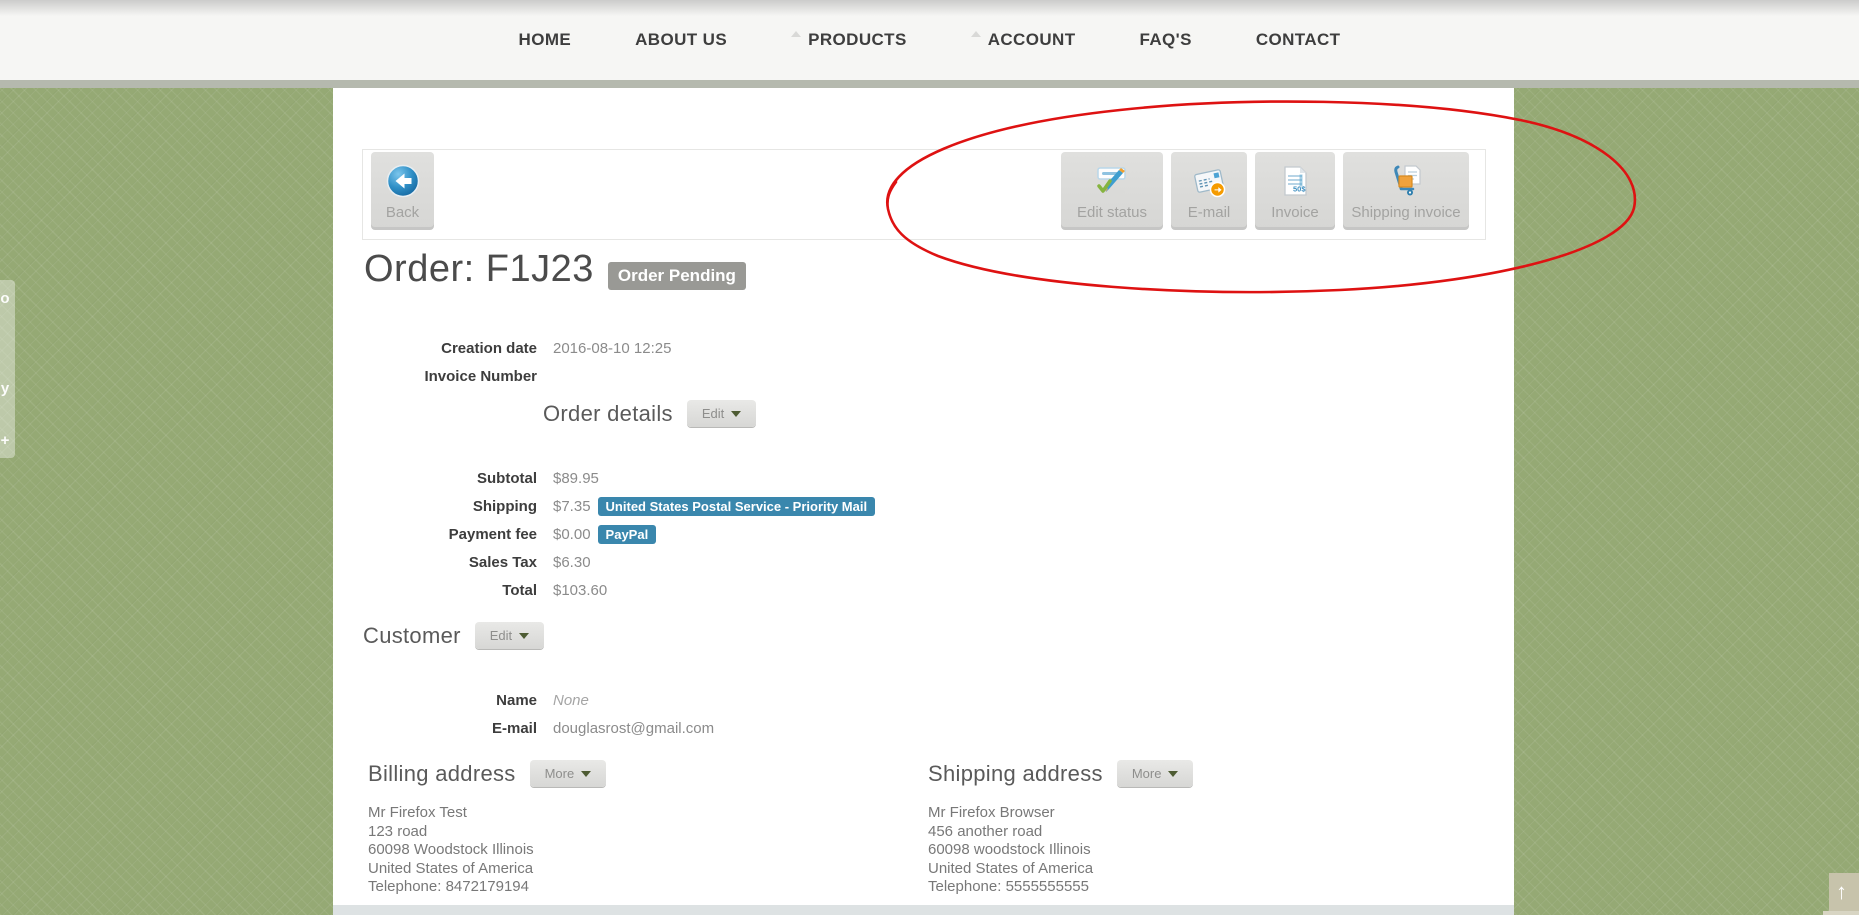 This screenshot has height=915, width=1859. I want to click on order-details-heading: Order details, so click(608, 413).